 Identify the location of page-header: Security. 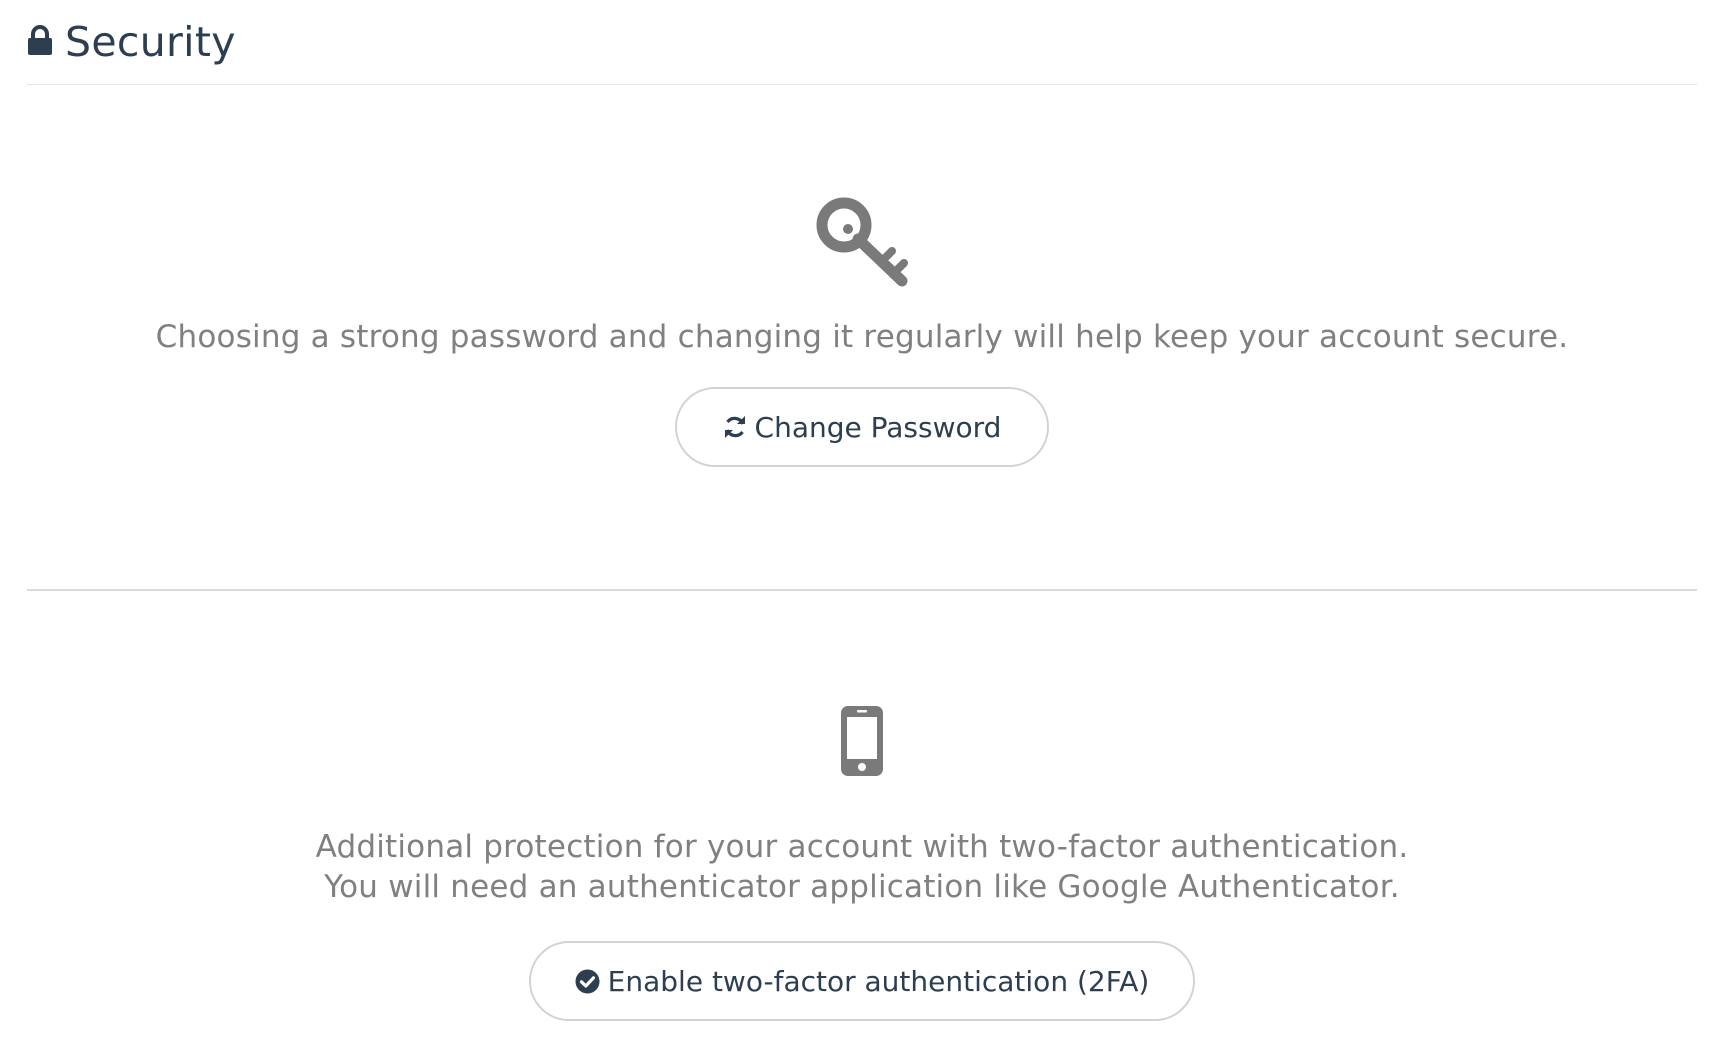
(862, 42).